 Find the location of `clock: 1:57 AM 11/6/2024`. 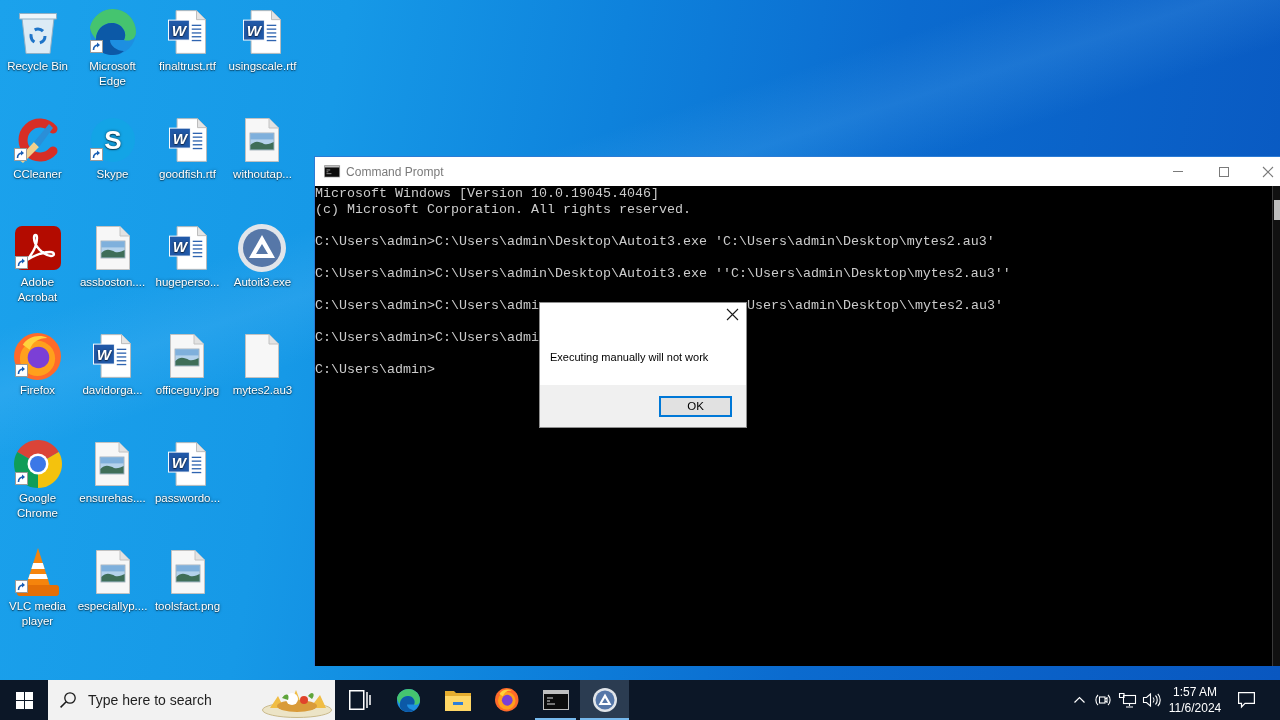

clock: 1:57 AM 11/6/2024 is located at coordinates (1195, 700).